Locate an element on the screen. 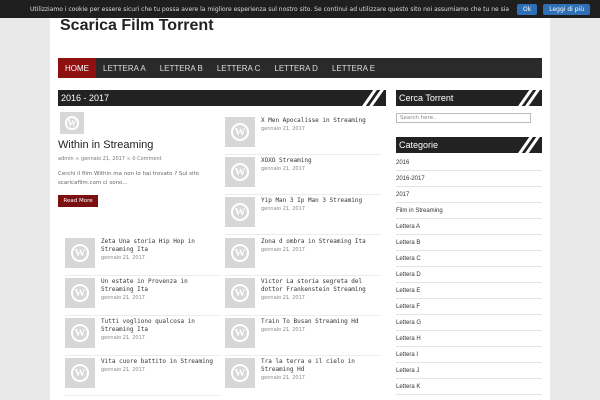  post-title: Un estate in Provenza in Streaming Ita is located at coordinates (161, 286).